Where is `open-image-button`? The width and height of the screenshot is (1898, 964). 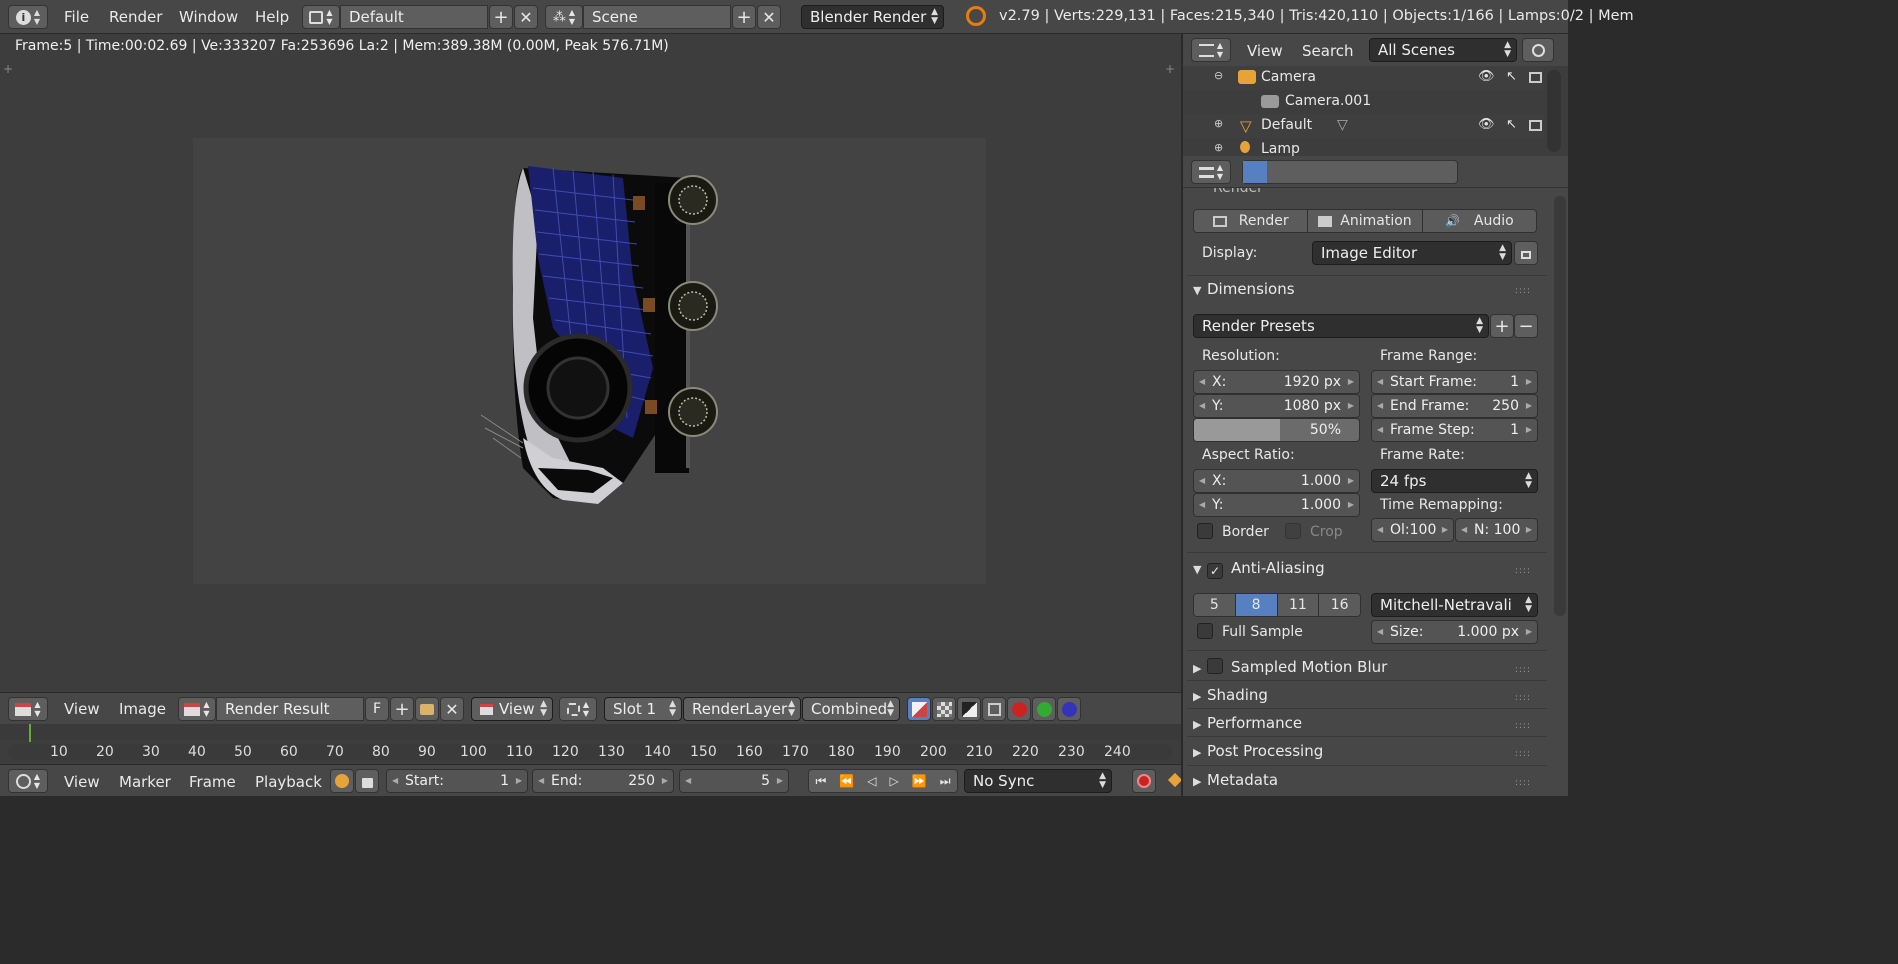
open-image-button is located at coordinates (427, 709).